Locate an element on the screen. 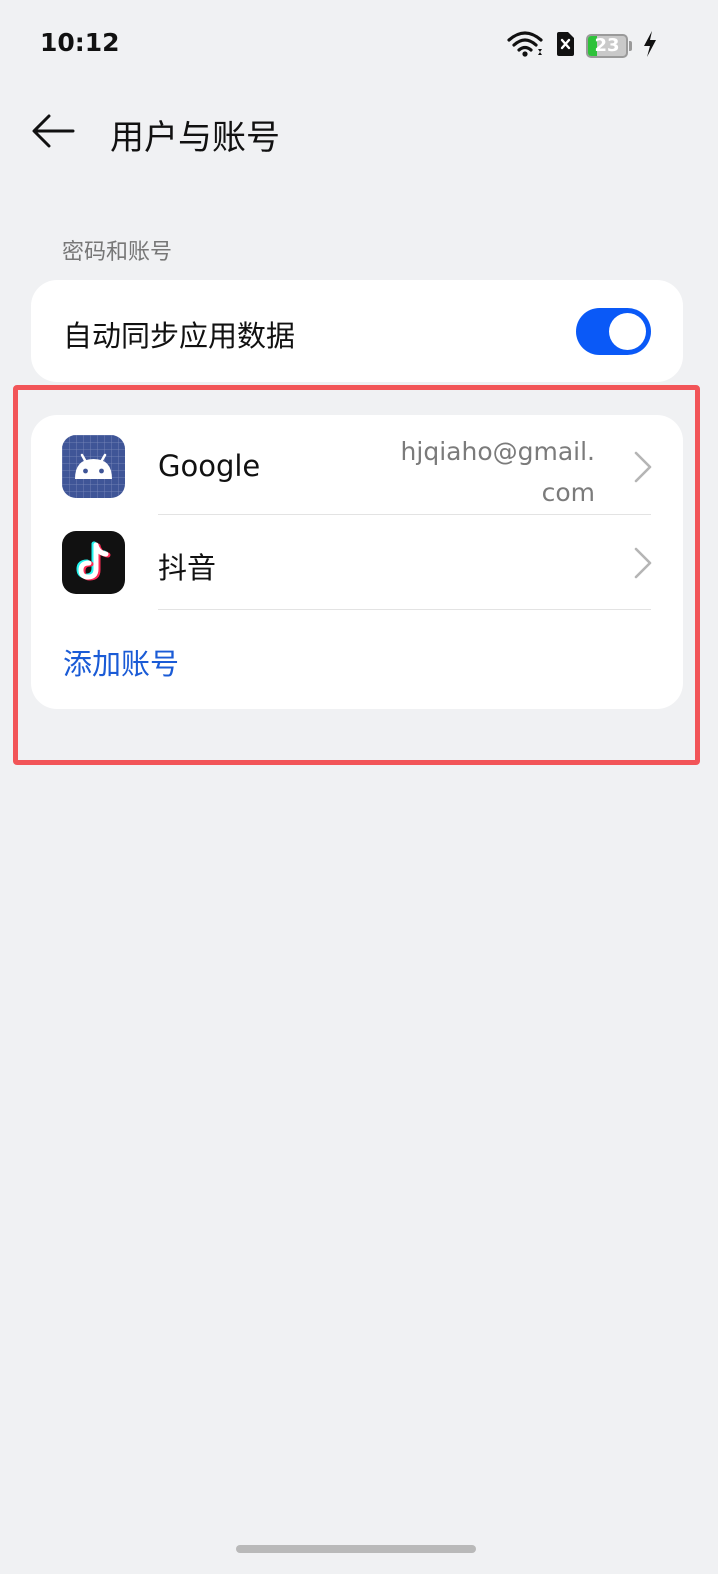 Image resolution: width=718 pixels, height=1574 pixels. account-email: hjqiaho@gmail.com is located at coordinates (497, 472).